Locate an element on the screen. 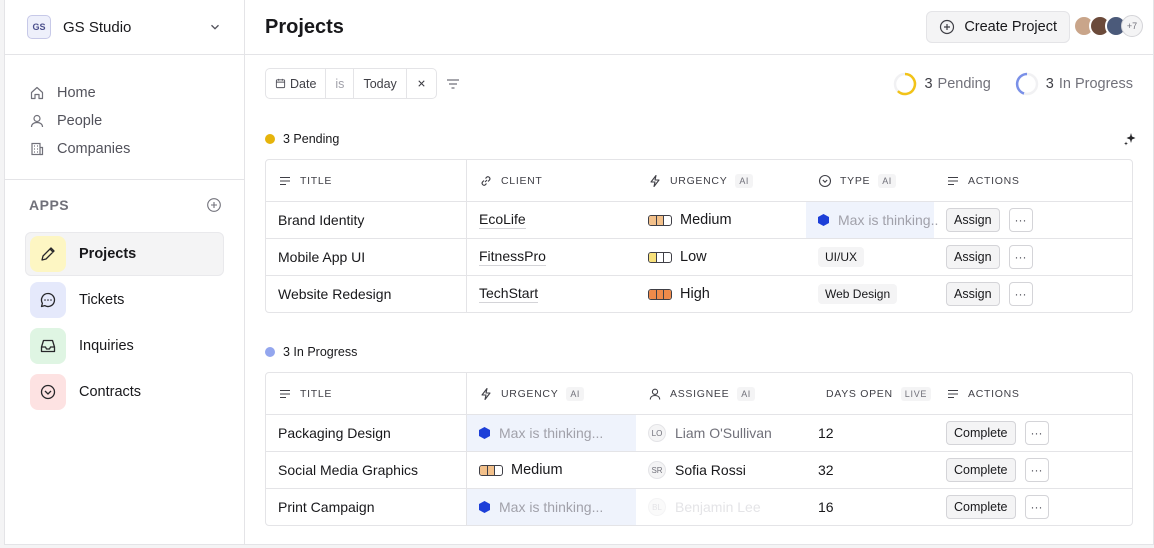  filter-bar: Date is Today is located at coordinates (363, 83).